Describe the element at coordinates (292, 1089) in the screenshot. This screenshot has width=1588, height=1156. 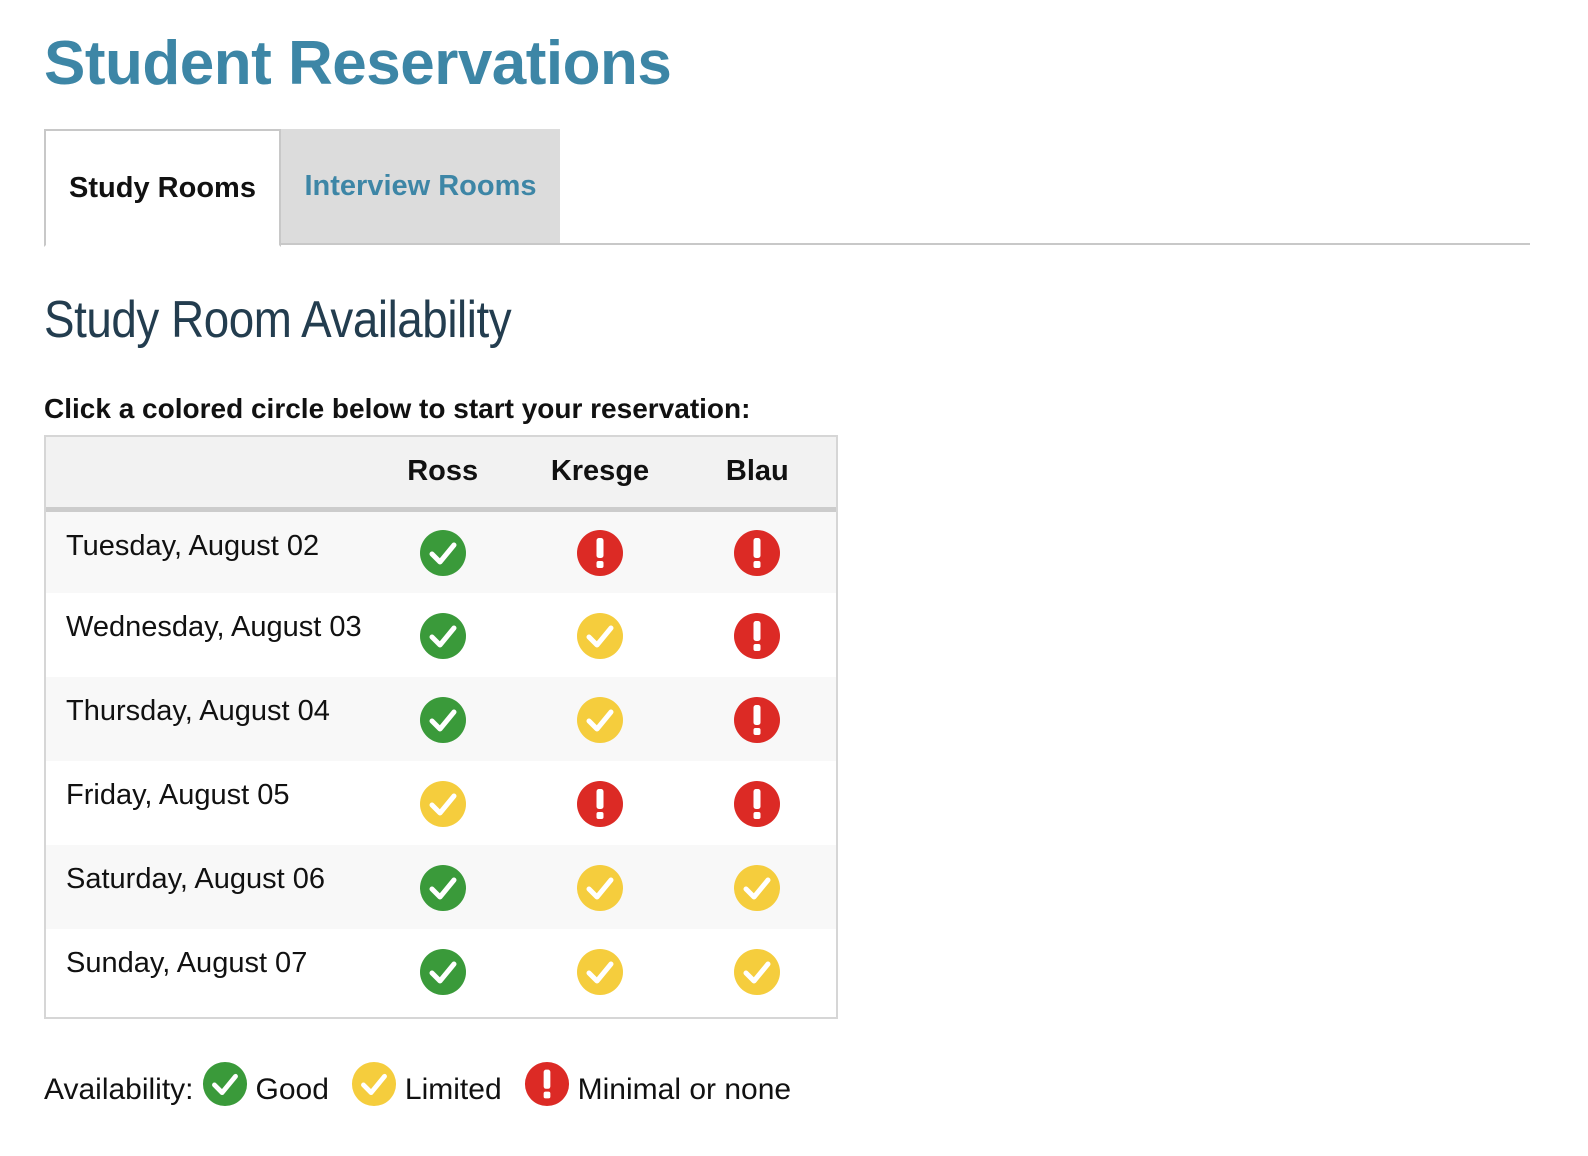
I see `legend-label-good: Good` at that location.